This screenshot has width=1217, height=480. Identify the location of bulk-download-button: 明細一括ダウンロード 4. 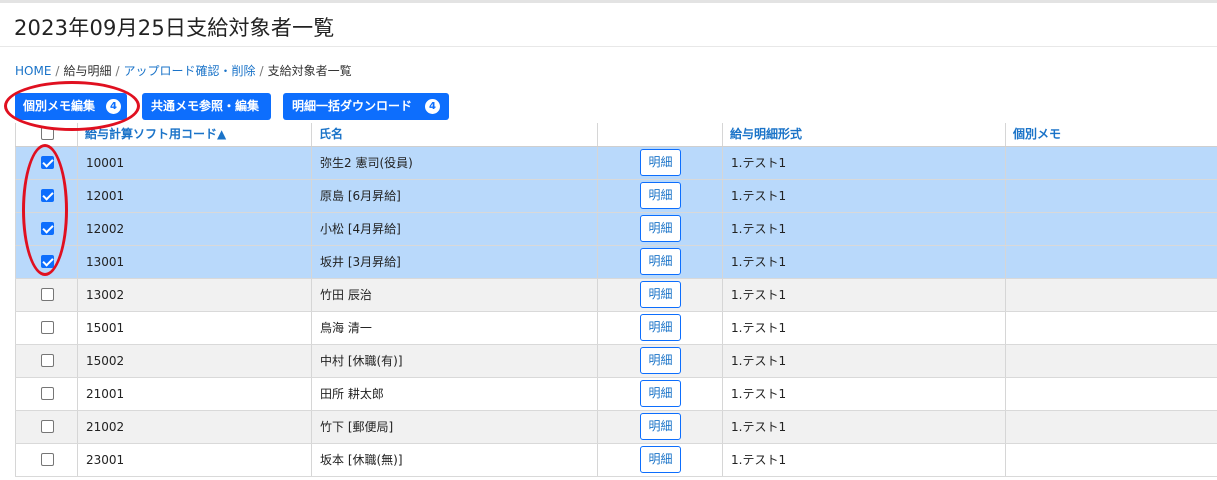
(366, 106).